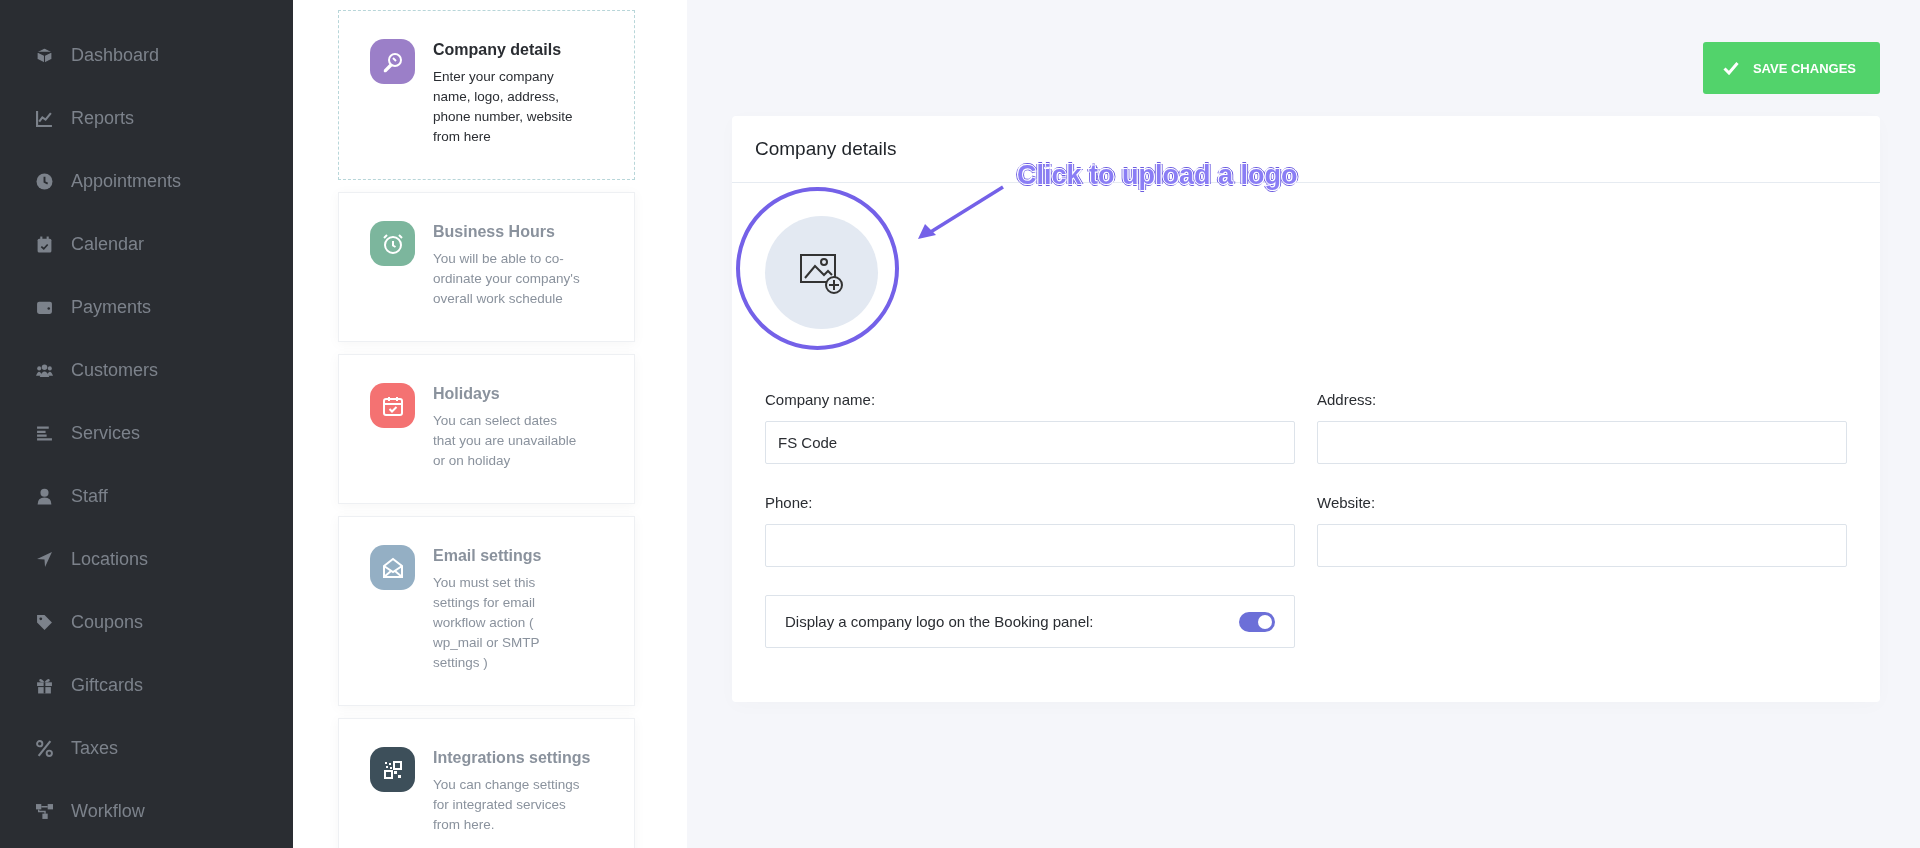 The height and width of the screenshot is (848, 1920). What do you see at coordinates (488, 556) in the screenshot?
I see `card-title: Email settings` at bounding box center [488, 556].